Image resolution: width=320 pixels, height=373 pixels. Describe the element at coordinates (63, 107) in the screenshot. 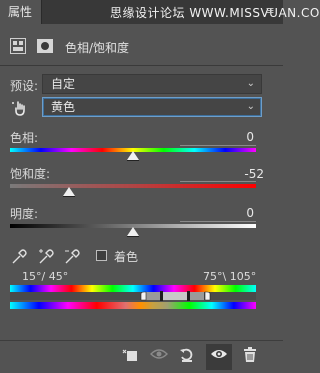

I see `channel-value: 黄色` at that location.